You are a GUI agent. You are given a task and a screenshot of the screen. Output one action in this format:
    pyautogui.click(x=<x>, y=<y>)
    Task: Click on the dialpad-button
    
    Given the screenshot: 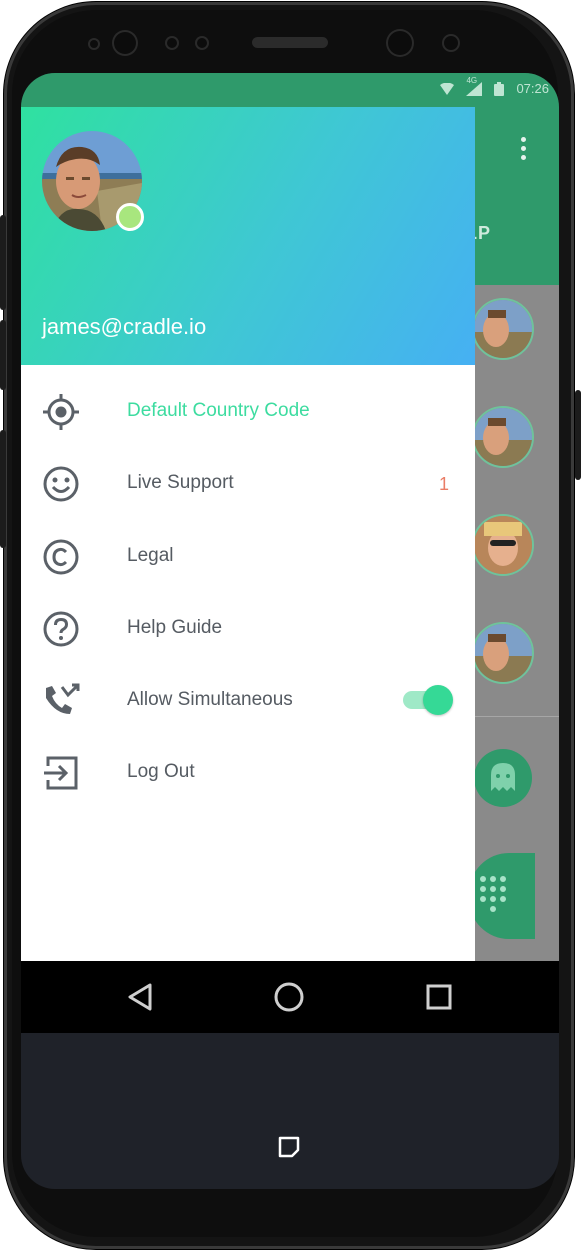 What is the action you would take?
    pyautogui.click(x=502, y=896)
    